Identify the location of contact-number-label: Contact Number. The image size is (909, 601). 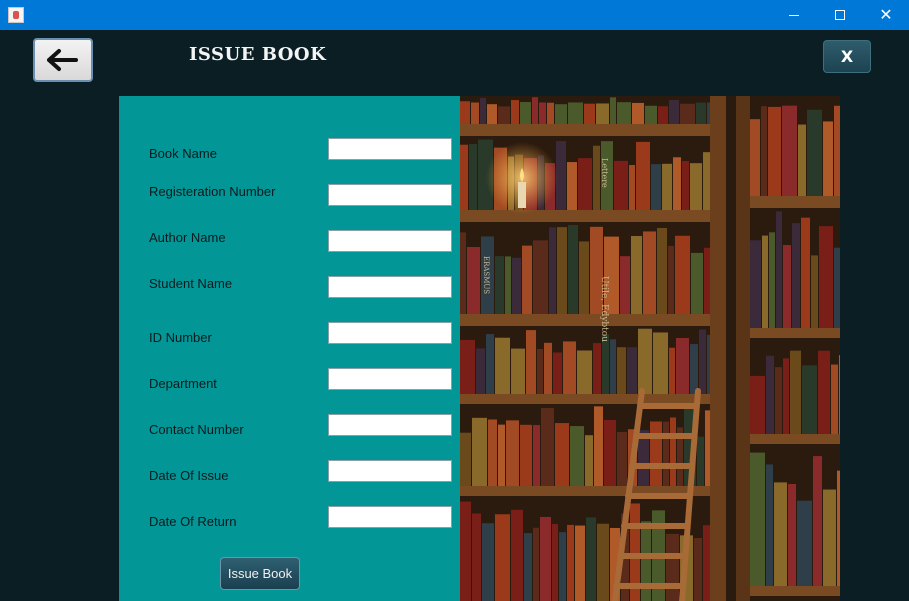
(196, 429).